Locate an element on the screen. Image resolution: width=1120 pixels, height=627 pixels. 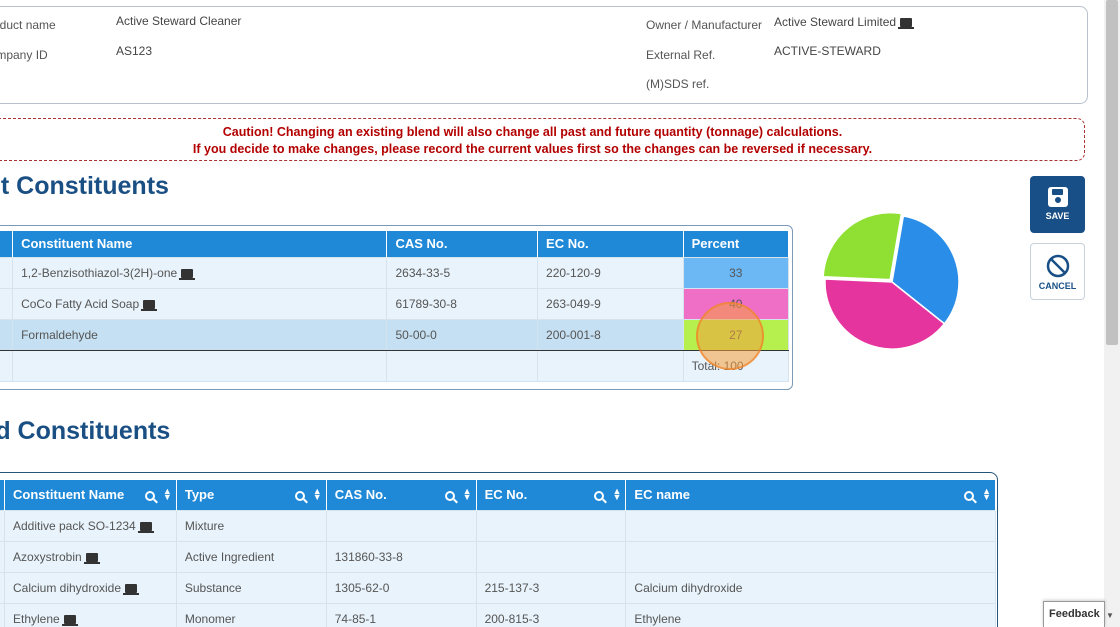
save-icon is located at coordinates (1057, 197).